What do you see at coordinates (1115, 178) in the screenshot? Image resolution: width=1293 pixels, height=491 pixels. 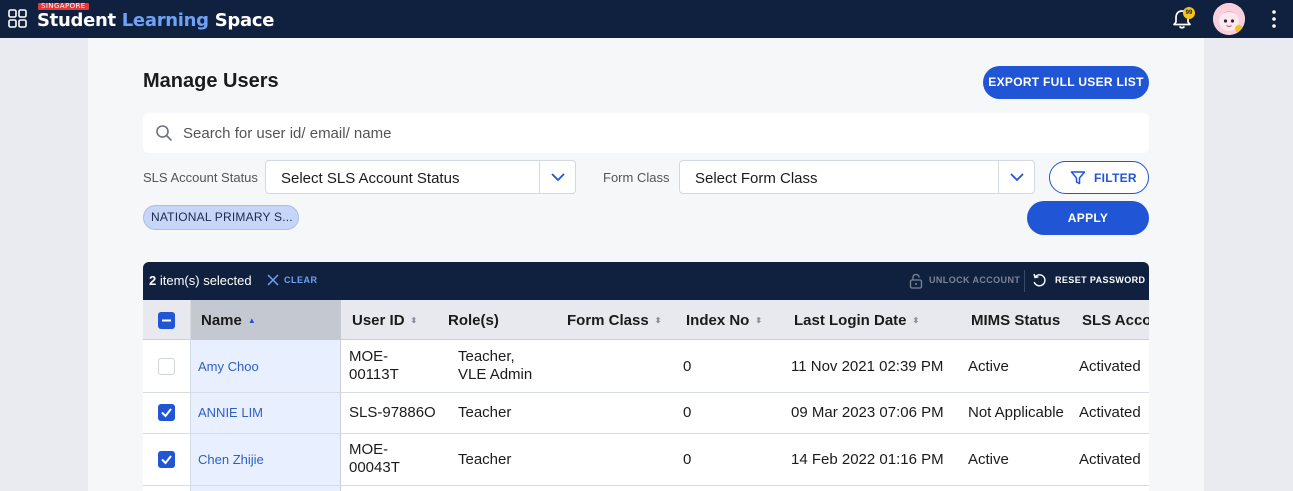 I see `filter-button-label: FILTER` at bounding box center [1115, 178].